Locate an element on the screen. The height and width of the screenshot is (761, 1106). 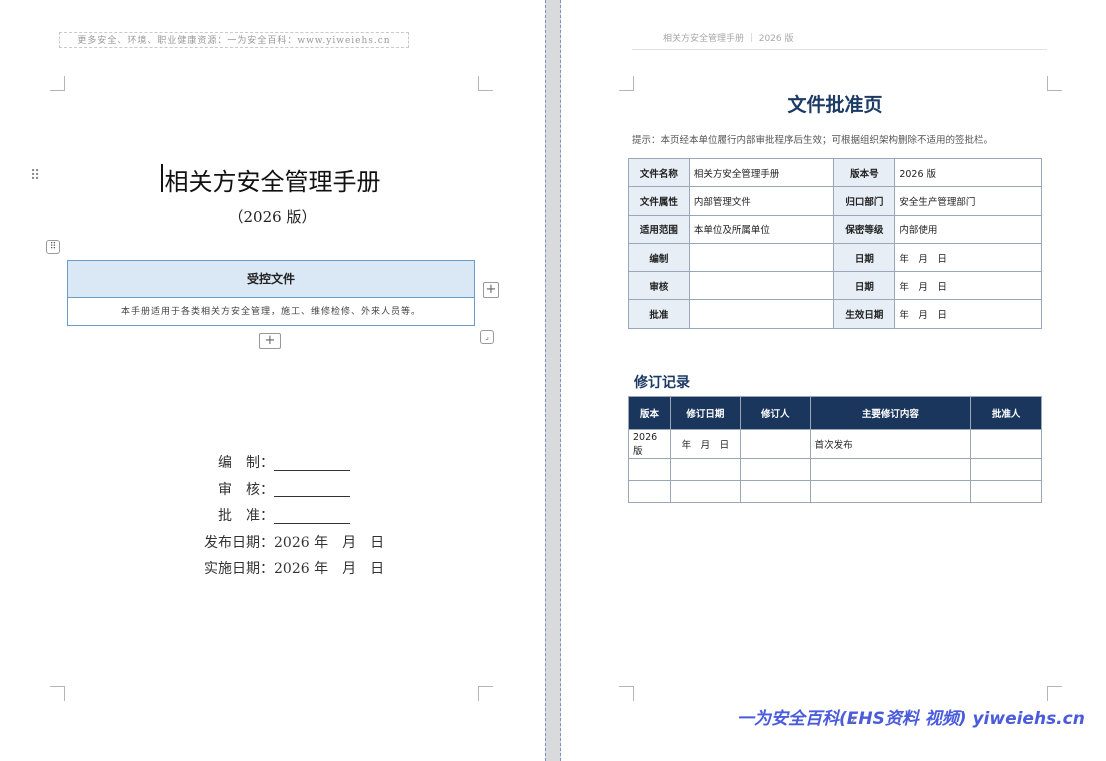
approval-row: 编制 日期年 月 日 is located at coordinates (835, 257).